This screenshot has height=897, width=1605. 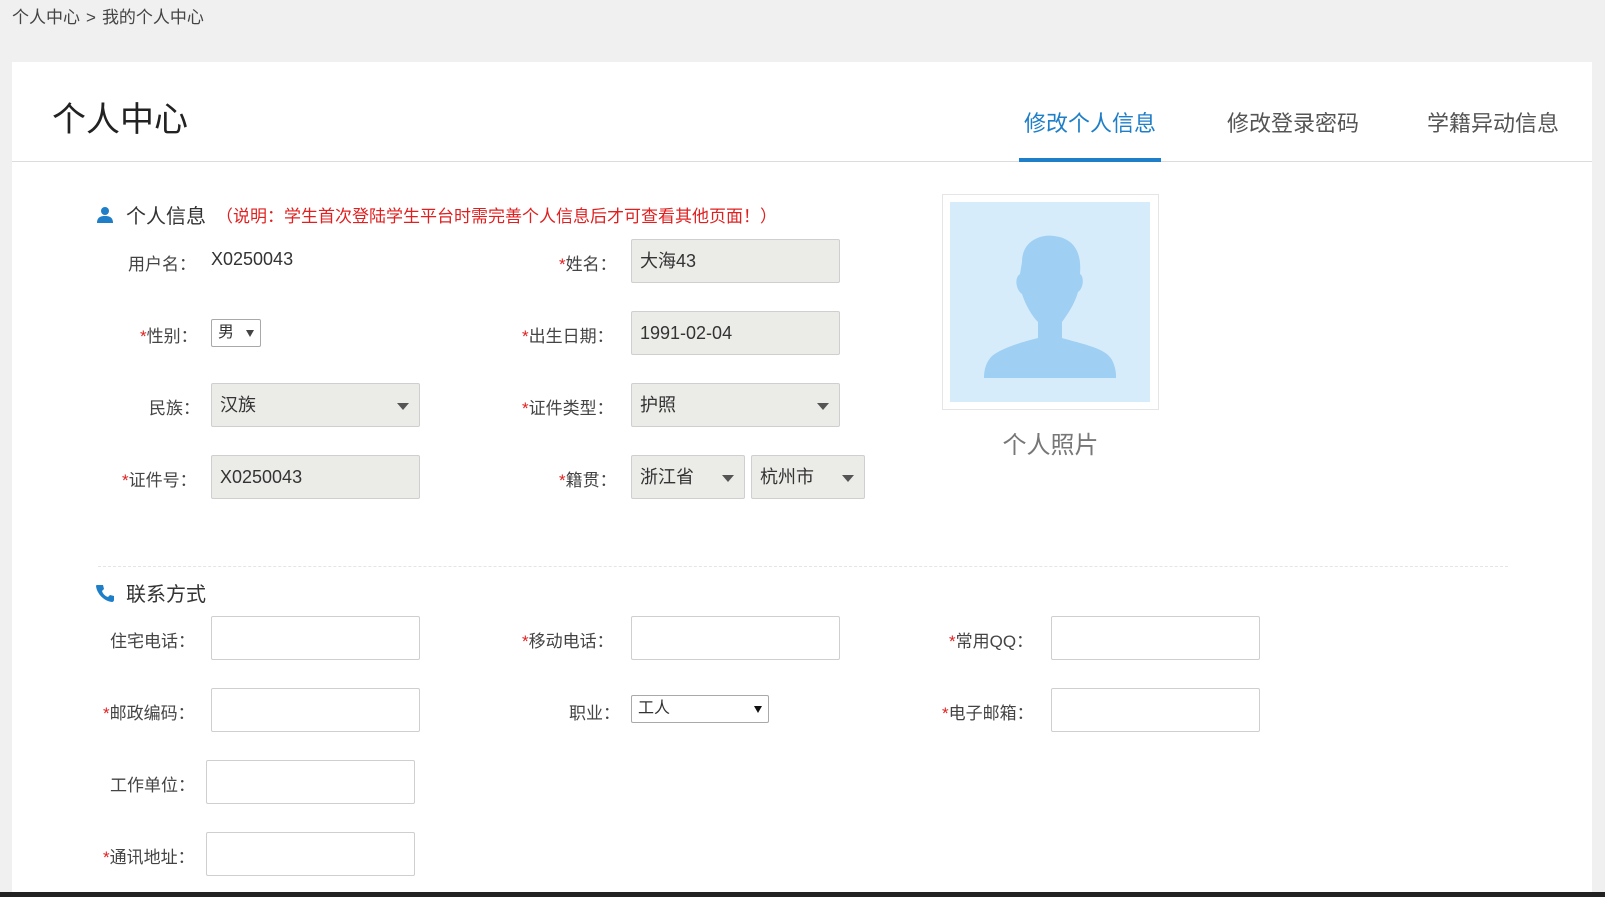 What do you see at coordinates (1493, 134) in the screenshot?
I see `tab-enrollment-change: 学籍异动信息` at bounding box center [1493, 134].